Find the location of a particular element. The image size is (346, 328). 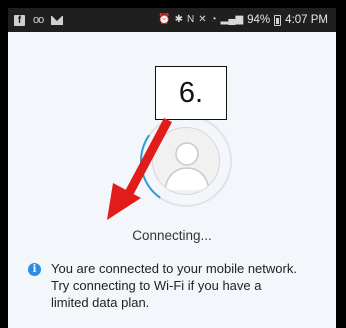

person-silhouette-icon is located at coordinates (187, 166).